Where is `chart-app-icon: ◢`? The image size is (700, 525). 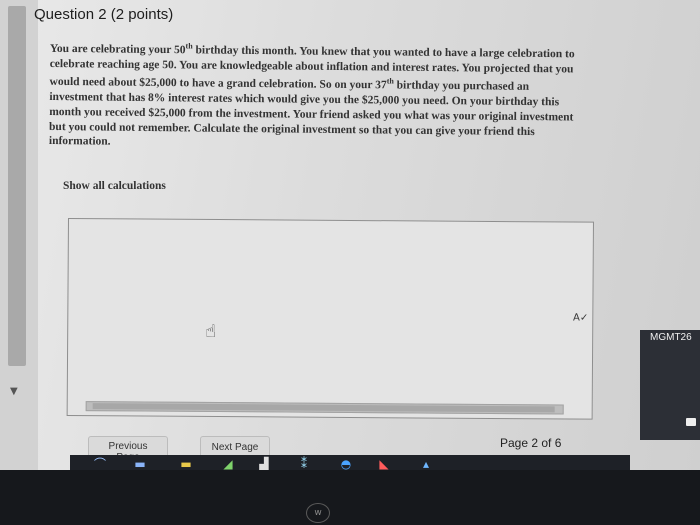
chart-app-icon: ◢ is located at coordinates (228, 463).